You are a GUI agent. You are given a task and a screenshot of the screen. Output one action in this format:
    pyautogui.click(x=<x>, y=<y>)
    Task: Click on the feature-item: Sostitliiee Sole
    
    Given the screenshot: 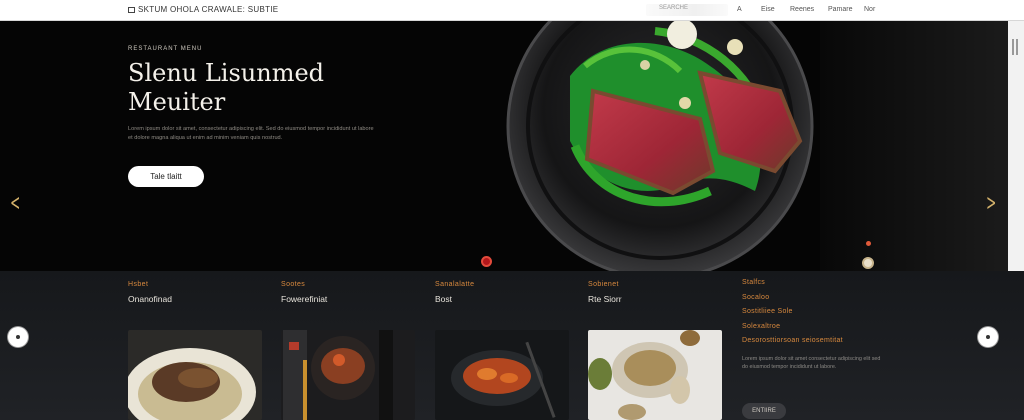 What is the action you would take?
    pyautogui.click(x=832, y=315)
    